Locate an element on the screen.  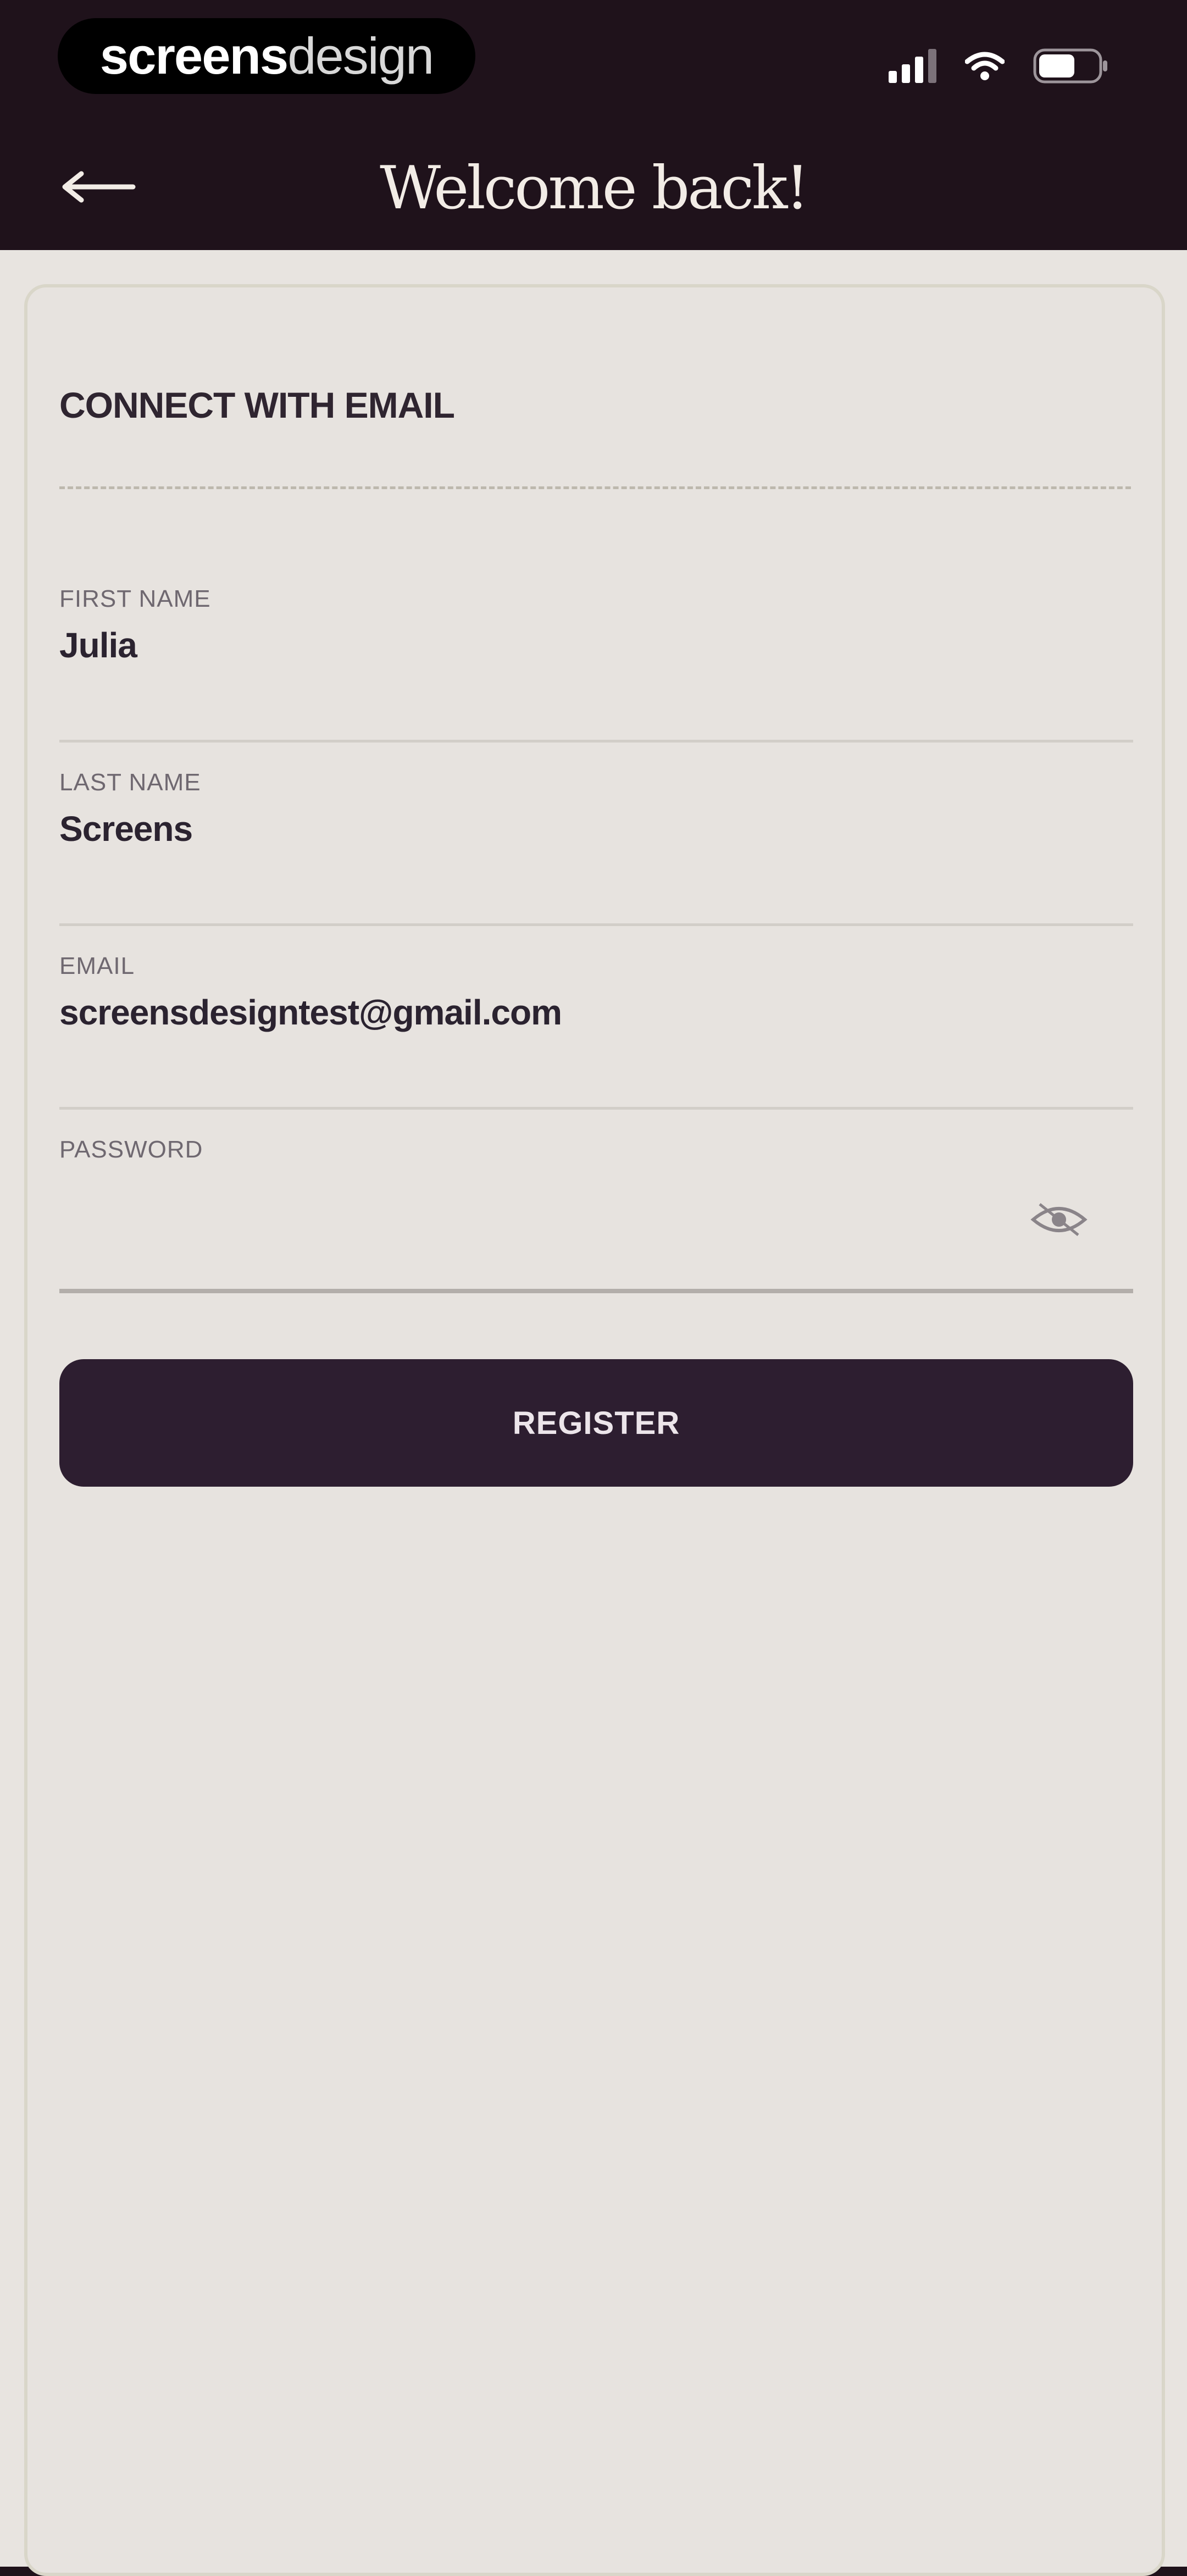
page-title: Welcome back! is located at coordinates (594, 188).